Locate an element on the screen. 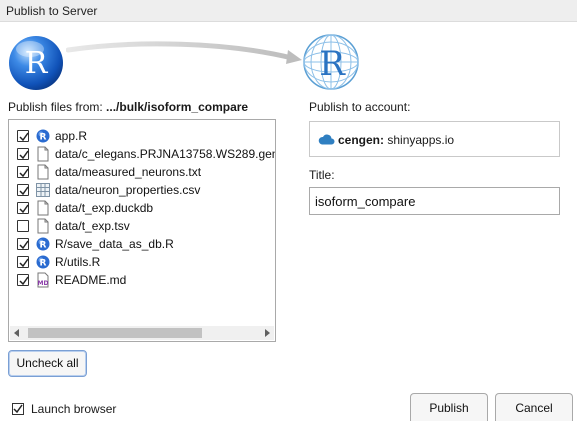  file-name: data/neuron_properties.csv is located at coordinates (128, 190).